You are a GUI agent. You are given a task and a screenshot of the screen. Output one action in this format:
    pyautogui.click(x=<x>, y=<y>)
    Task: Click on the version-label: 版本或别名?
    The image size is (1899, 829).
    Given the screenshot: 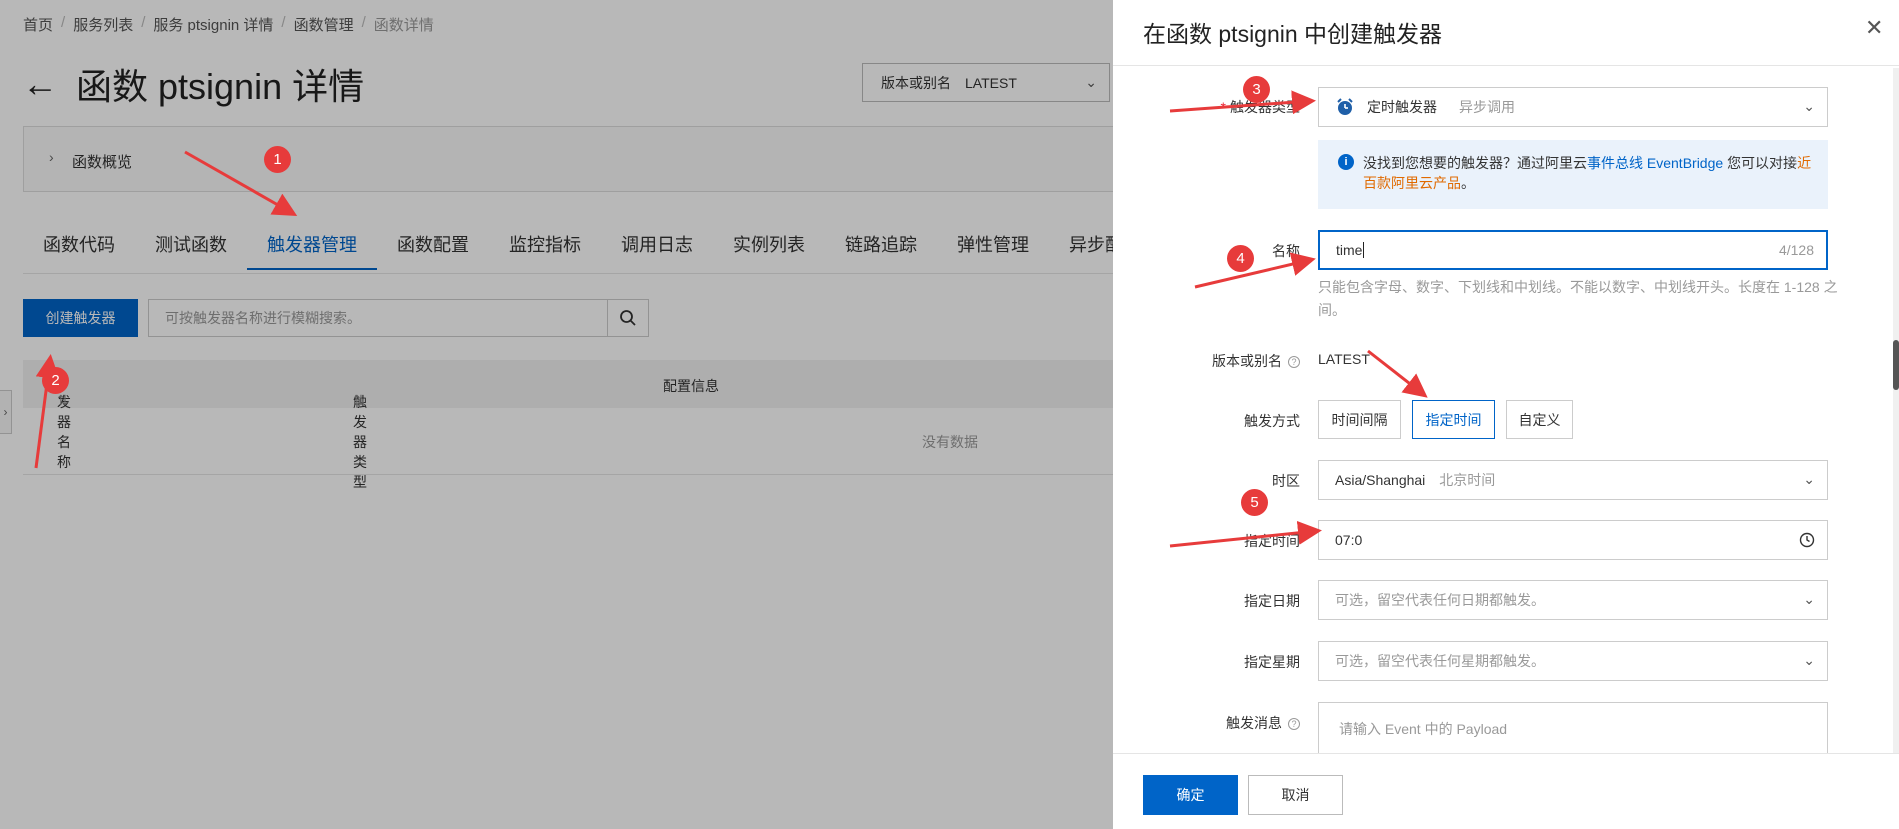 What is the action you would take?
    pyautogui.click(x=1210, y=361)
    